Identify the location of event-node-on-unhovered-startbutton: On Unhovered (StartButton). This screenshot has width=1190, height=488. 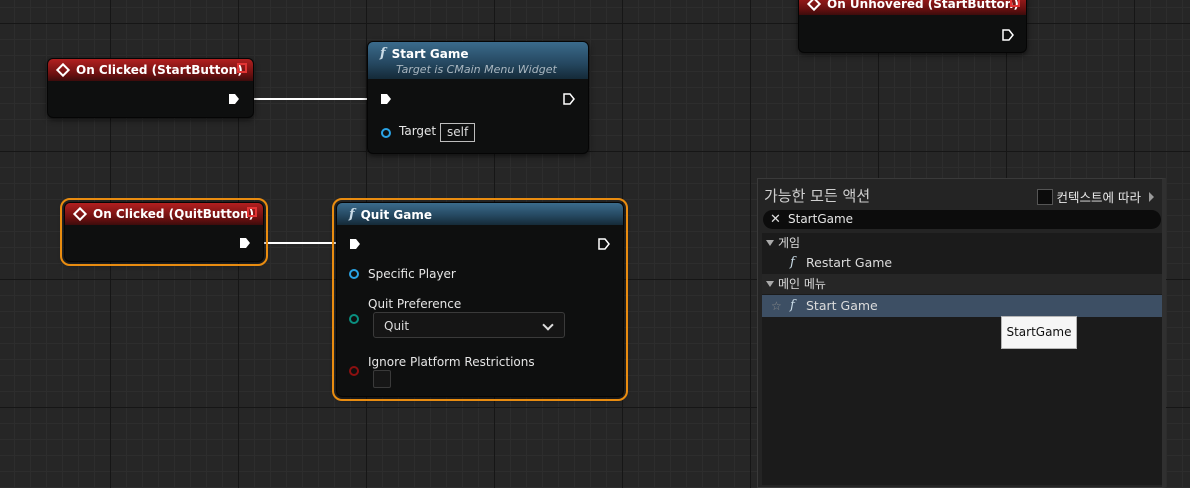
(912, 26).